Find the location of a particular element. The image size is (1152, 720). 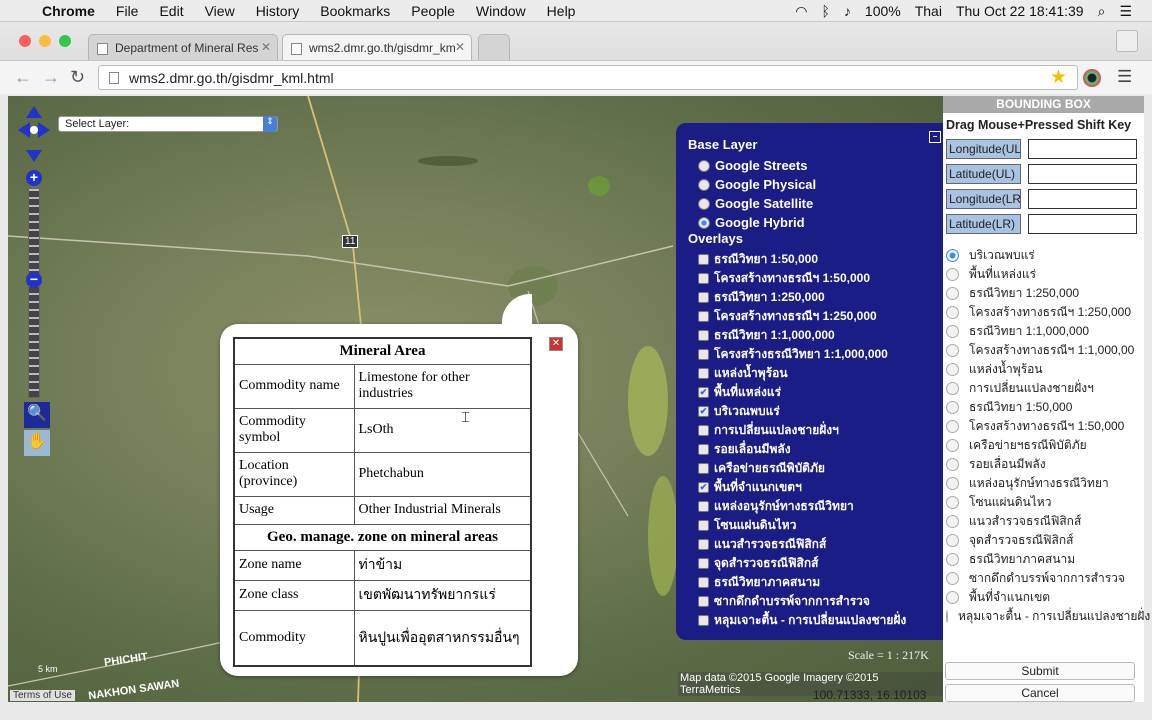

extension-icon is located at coordinates (1092, 78).